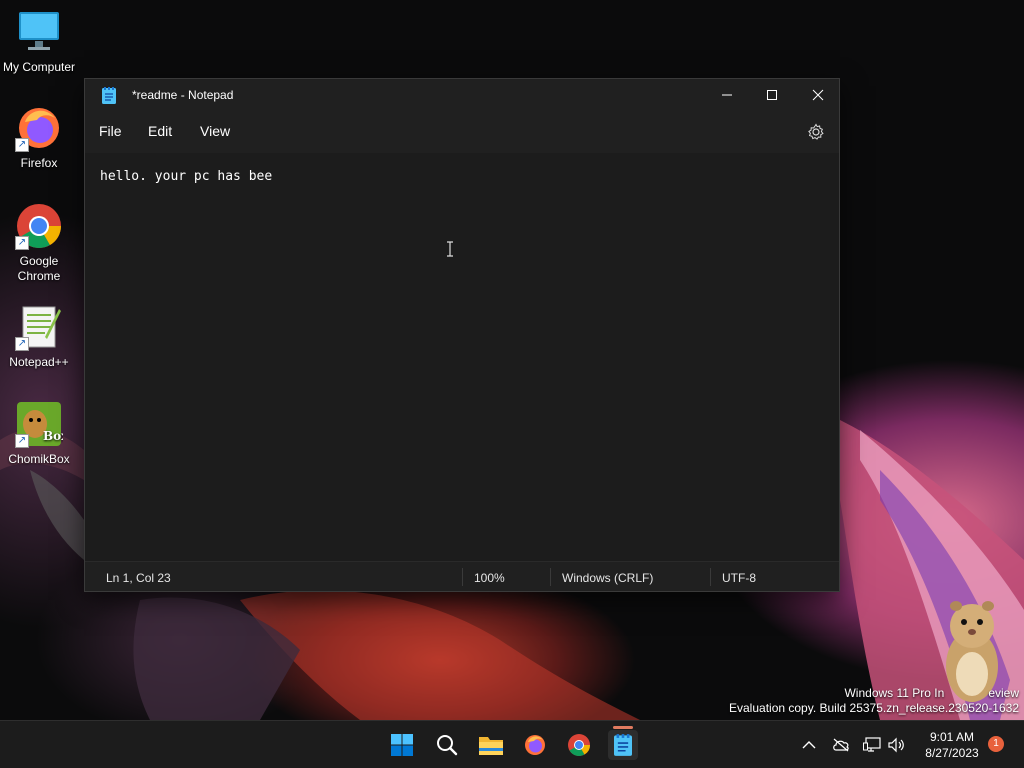  Describe the element at coordinates (489, 578) in the screenshot. I see `status-zoom: 100%` at that location.